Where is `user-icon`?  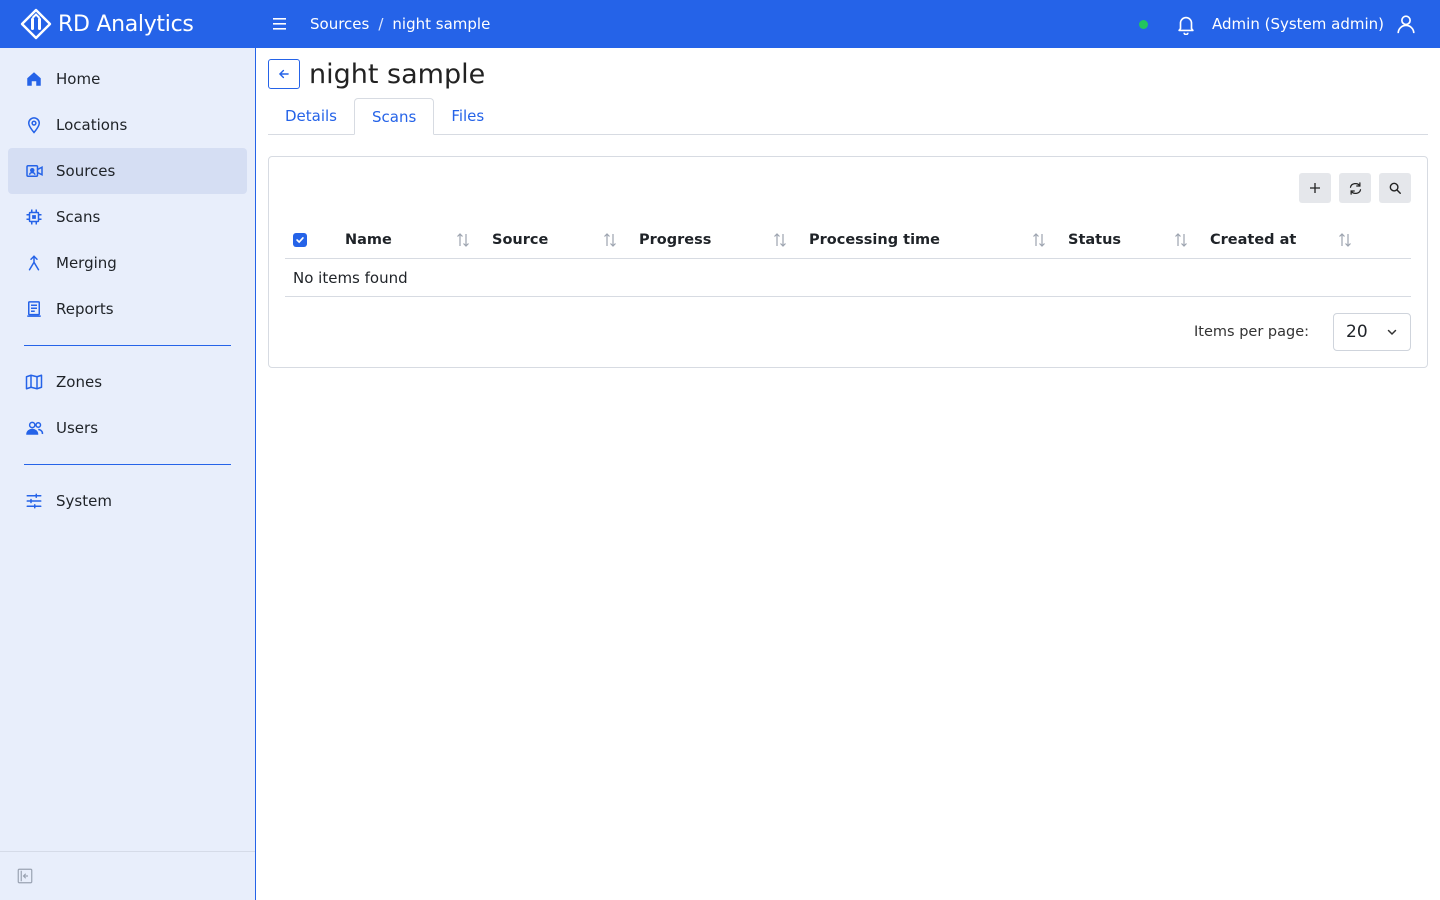
user-icon is located at coordinates (1406, 24).